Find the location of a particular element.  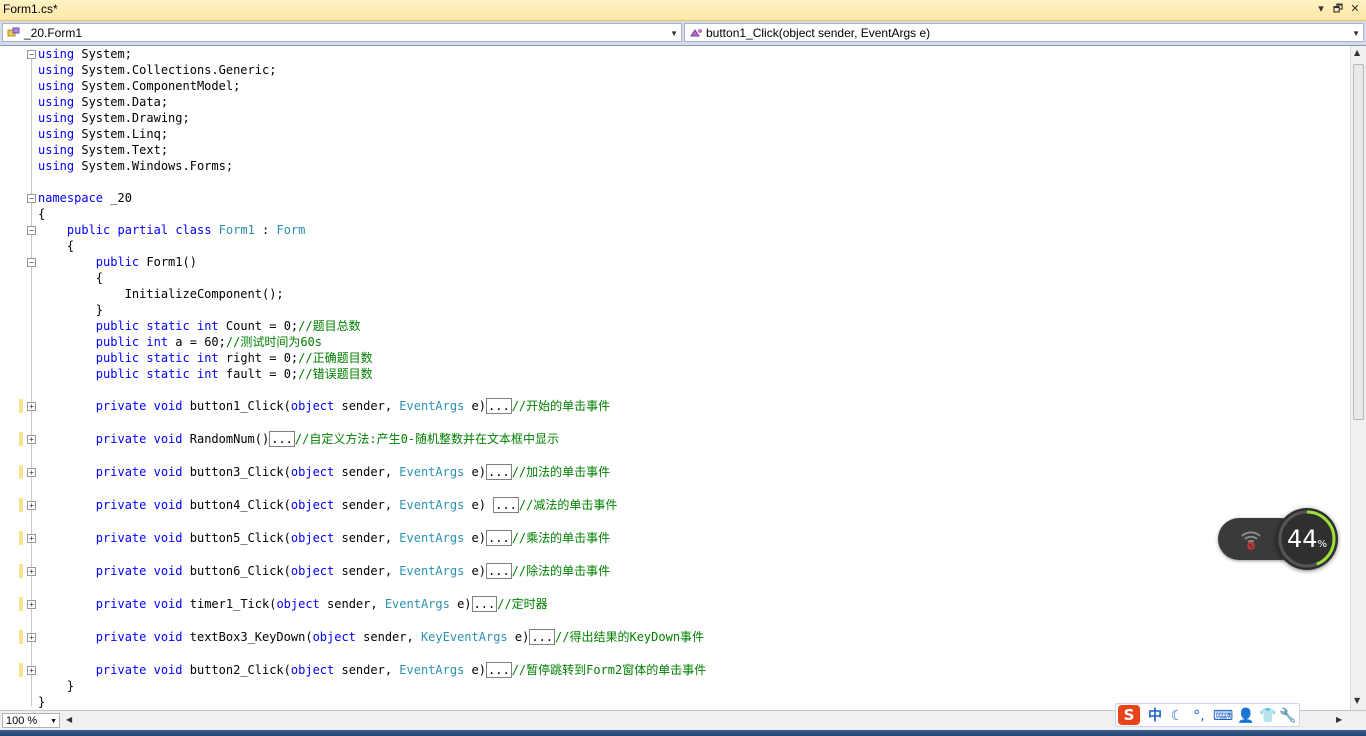

code-token: fault = 0; is located at coordinates (258, 374).